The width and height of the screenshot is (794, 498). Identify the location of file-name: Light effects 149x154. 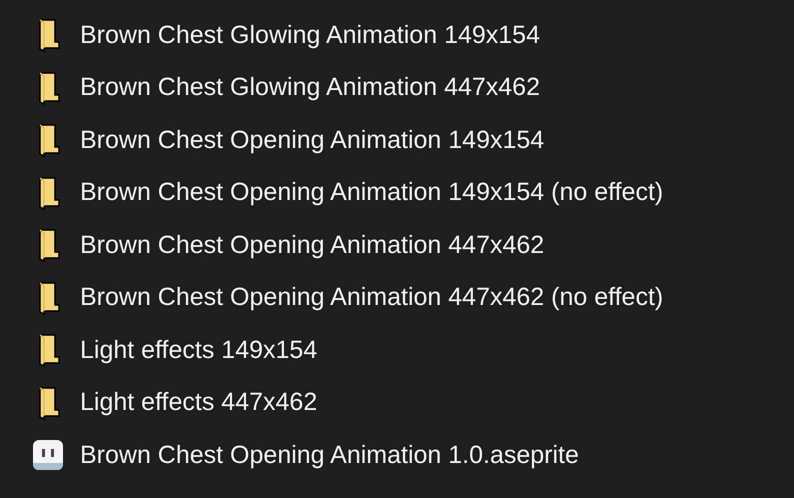
(199, 350).